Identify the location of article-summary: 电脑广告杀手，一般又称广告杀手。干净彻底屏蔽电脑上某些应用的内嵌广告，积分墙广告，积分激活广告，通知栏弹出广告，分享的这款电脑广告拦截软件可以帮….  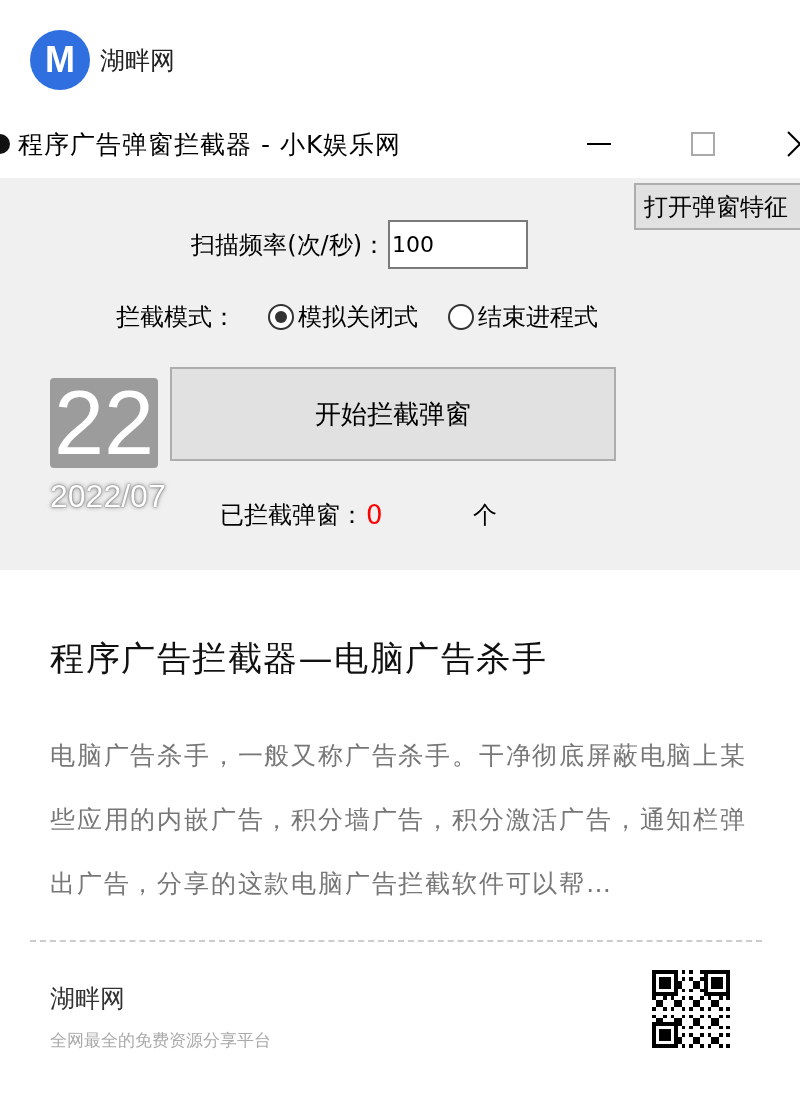
(399, 820).